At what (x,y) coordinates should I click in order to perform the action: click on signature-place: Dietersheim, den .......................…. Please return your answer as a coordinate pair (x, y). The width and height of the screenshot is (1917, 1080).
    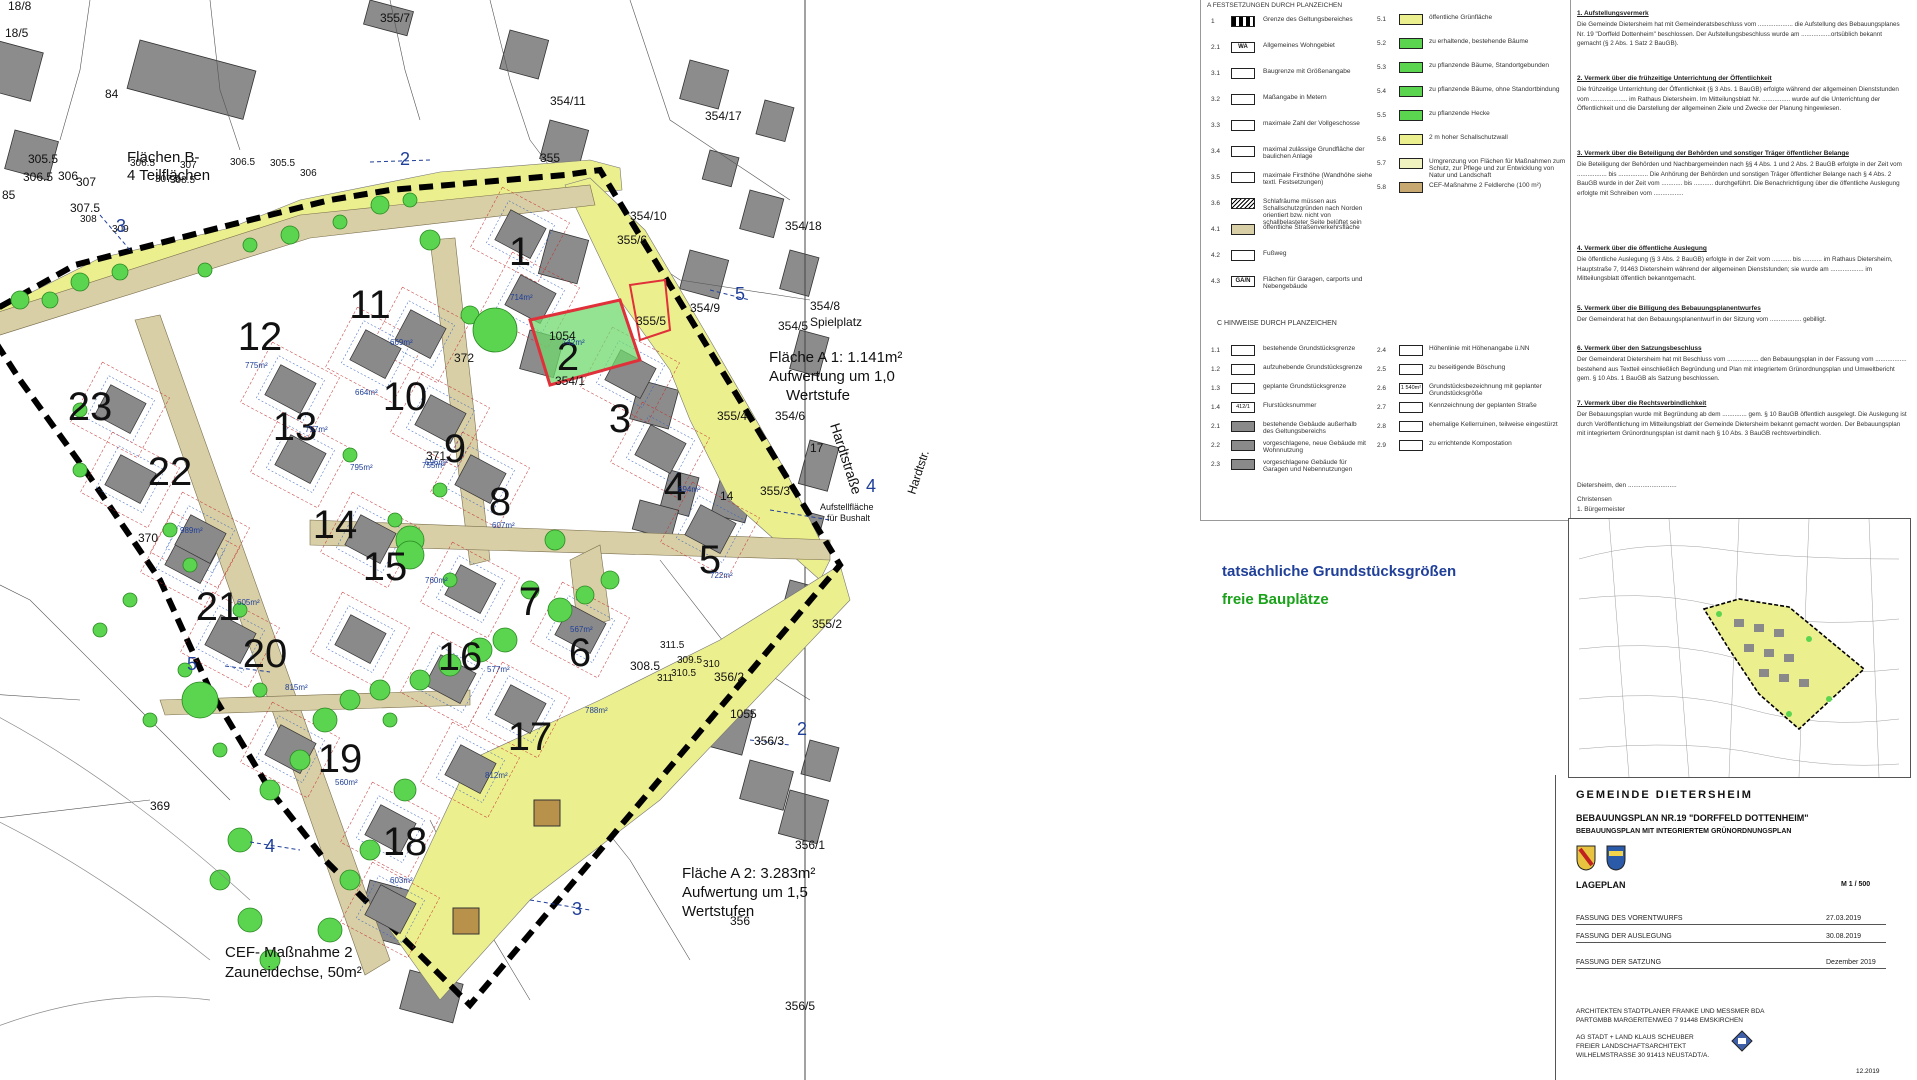
    Looking at the image, I should click on (1627, 485).